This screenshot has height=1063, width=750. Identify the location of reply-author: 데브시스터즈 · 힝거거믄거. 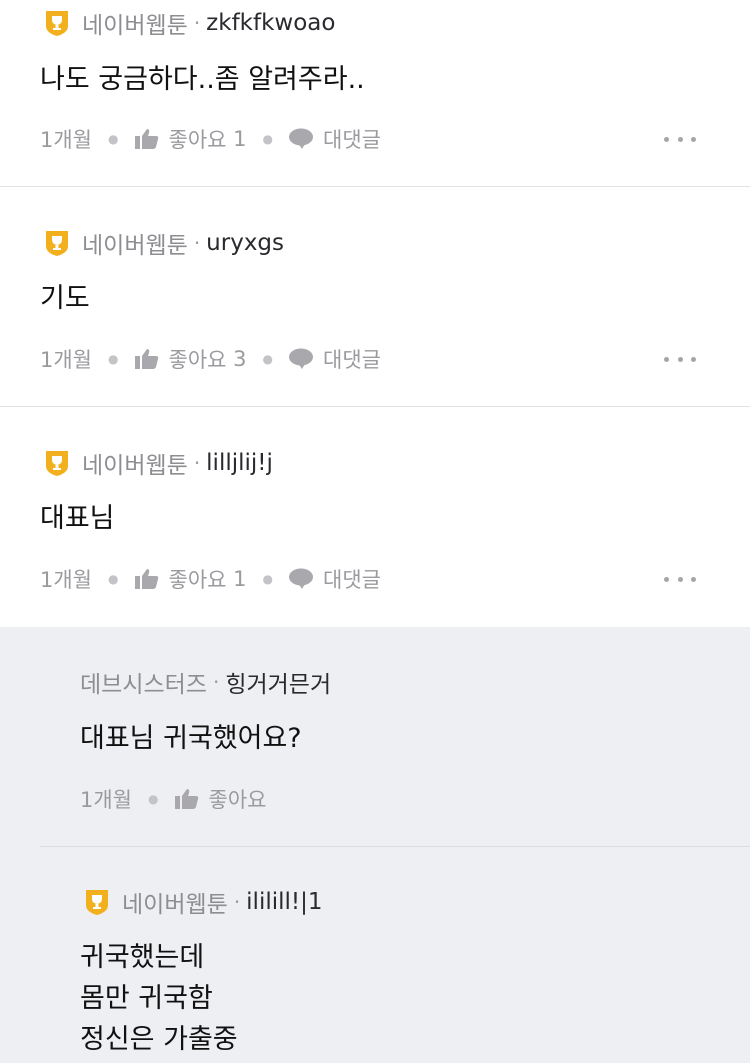
(205, 682).